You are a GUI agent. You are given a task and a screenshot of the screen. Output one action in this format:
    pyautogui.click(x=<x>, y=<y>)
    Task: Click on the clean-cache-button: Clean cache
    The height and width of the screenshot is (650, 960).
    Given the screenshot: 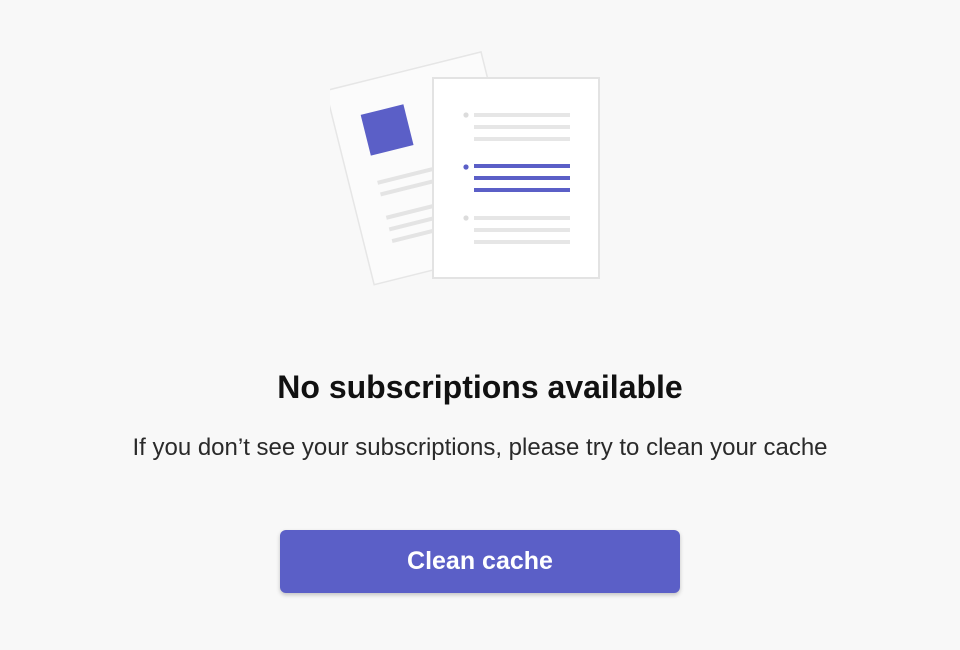 What is the action you would take?
    pyautogui.click(x=480, y=561)
    